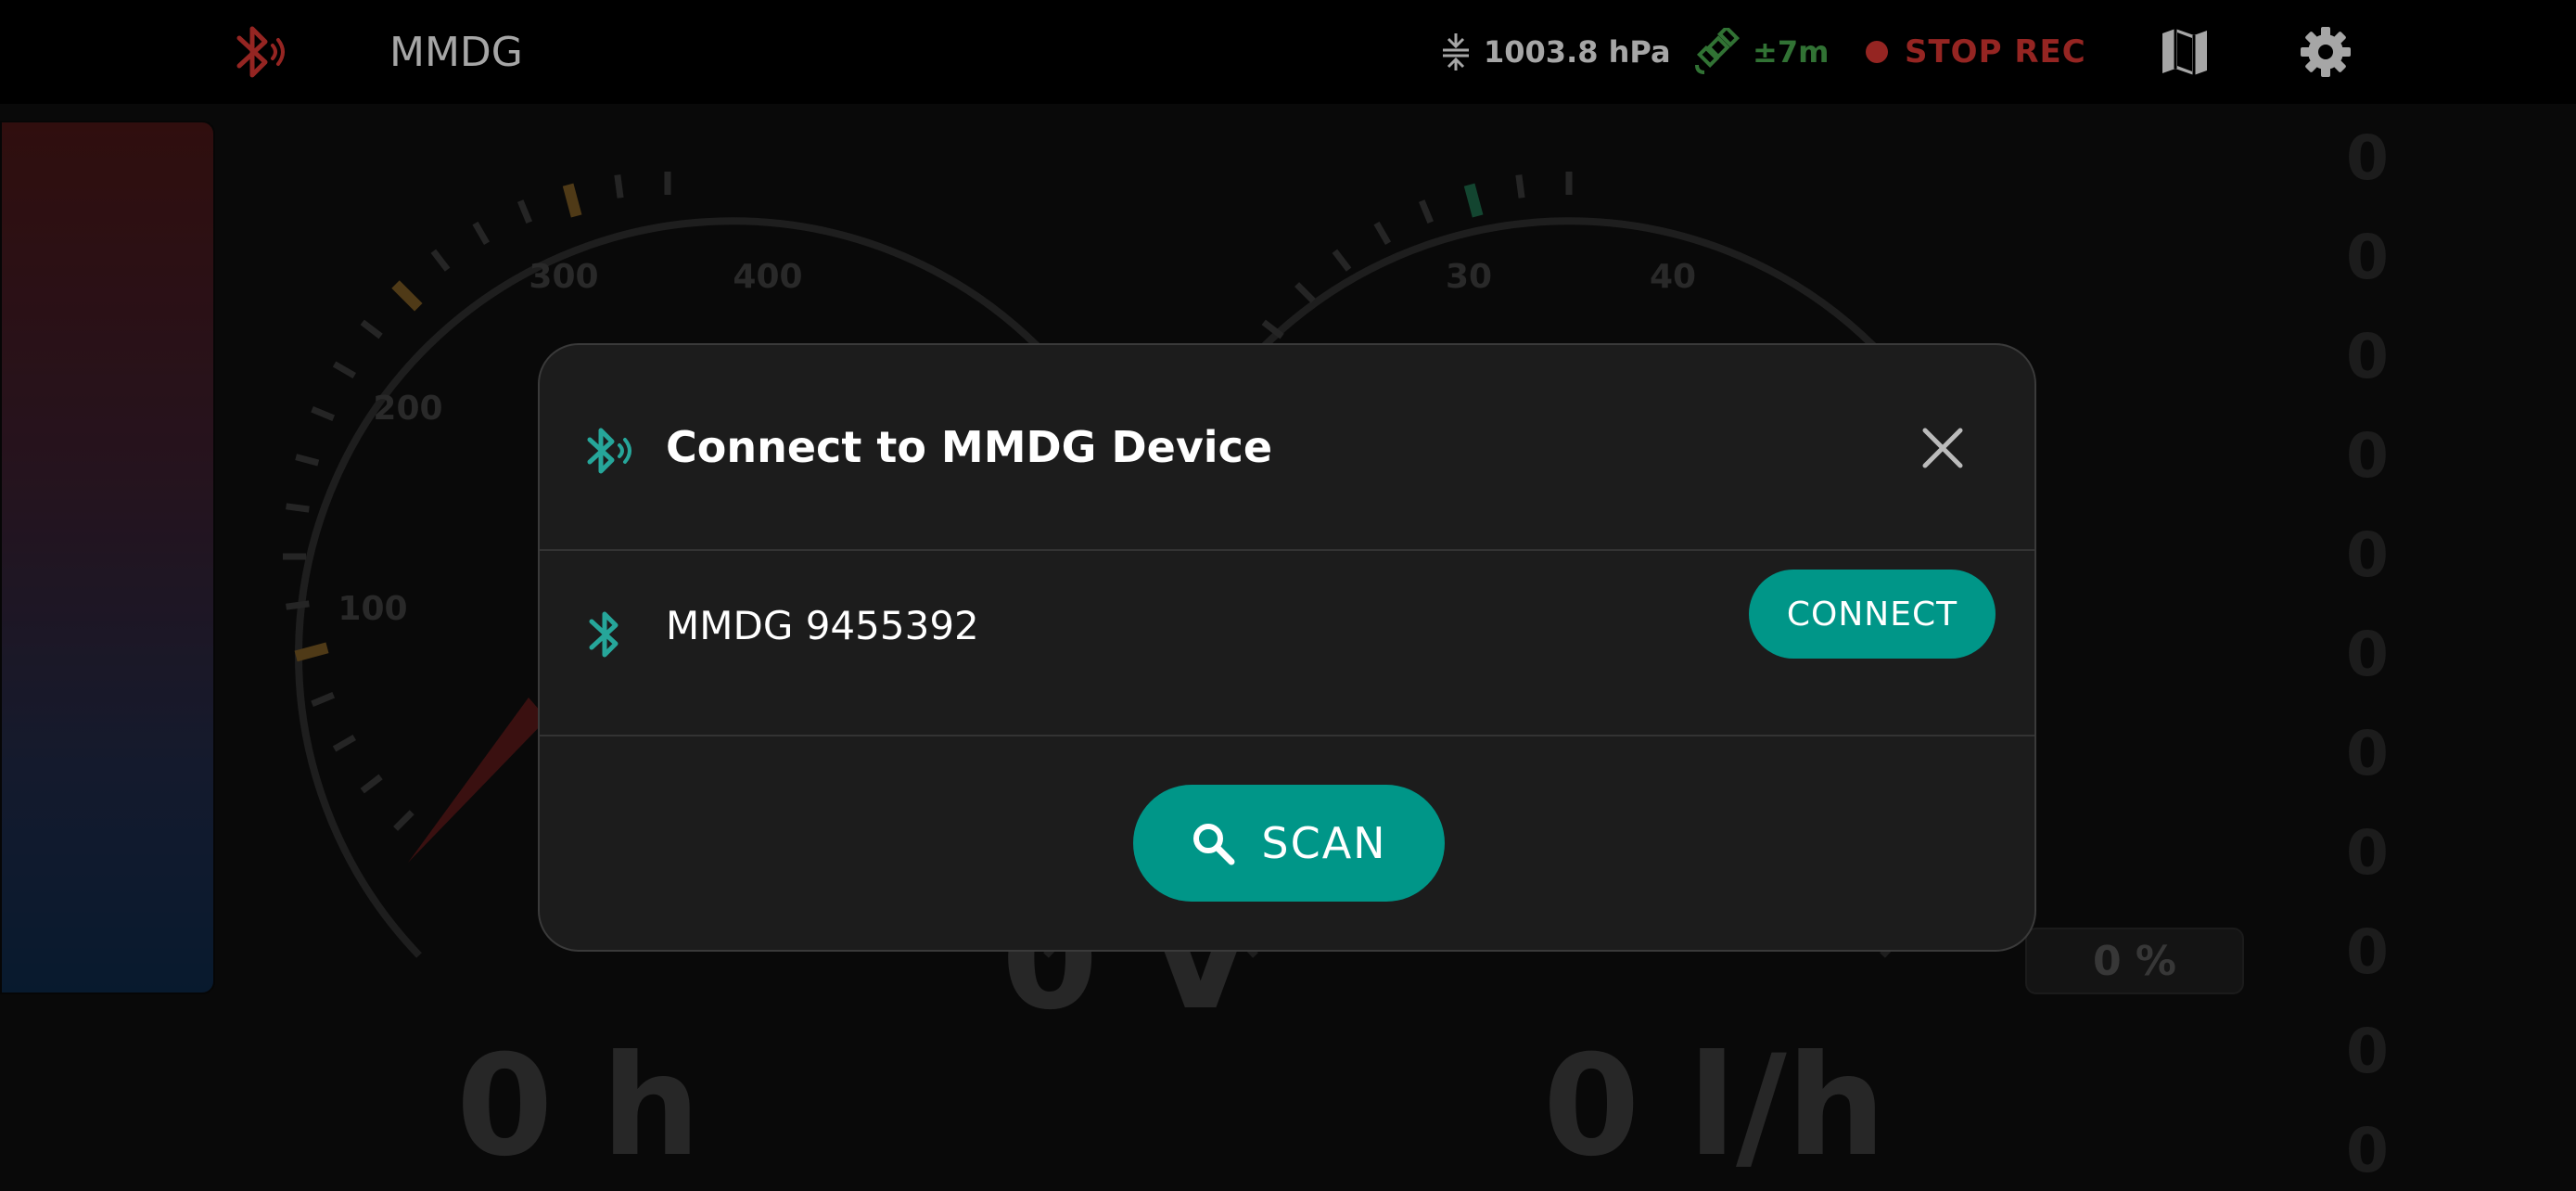 This screenshot has height=1191, width=2576. I want to click on bluetooth-icon, so click(605, 636).